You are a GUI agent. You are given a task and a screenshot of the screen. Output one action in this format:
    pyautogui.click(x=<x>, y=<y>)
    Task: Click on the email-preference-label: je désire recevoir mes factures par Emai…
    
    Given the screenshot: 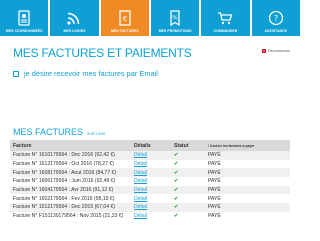 What is the action you would take?
    pyautogui.click(x=91, y=73)
    